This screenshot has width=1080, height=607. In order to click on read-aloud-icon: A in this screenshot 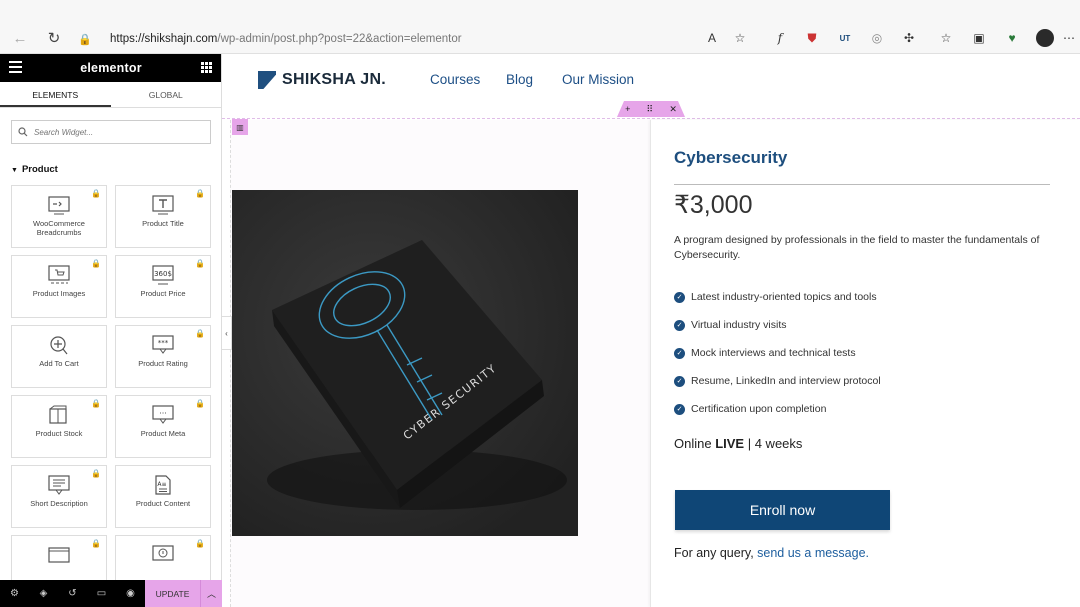, I will do `click(712, 38)`.